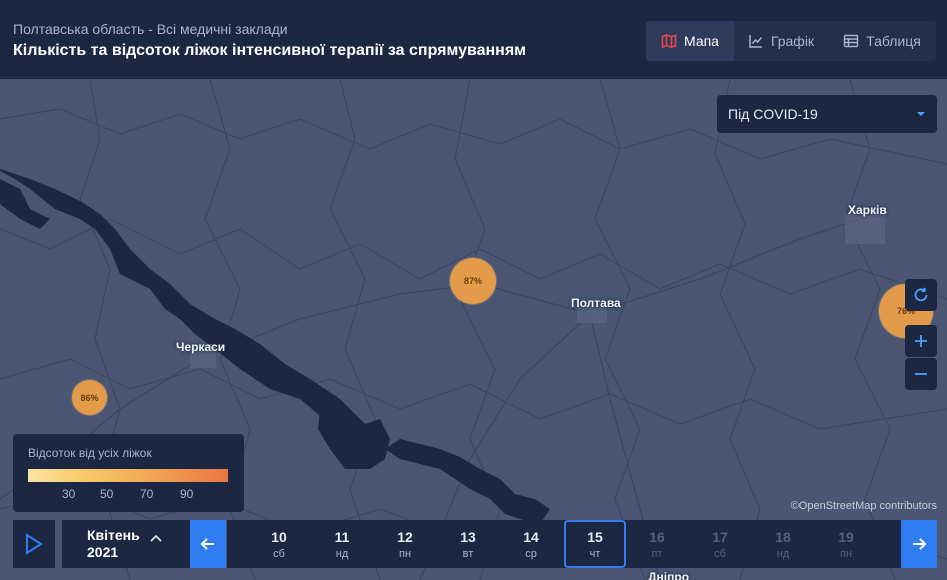 This screenshot has width=947, height=580. What do you see at coordinates (867, 210) in the screenshot?
I see `city-label: Харків` at bounding box center [867, 210].